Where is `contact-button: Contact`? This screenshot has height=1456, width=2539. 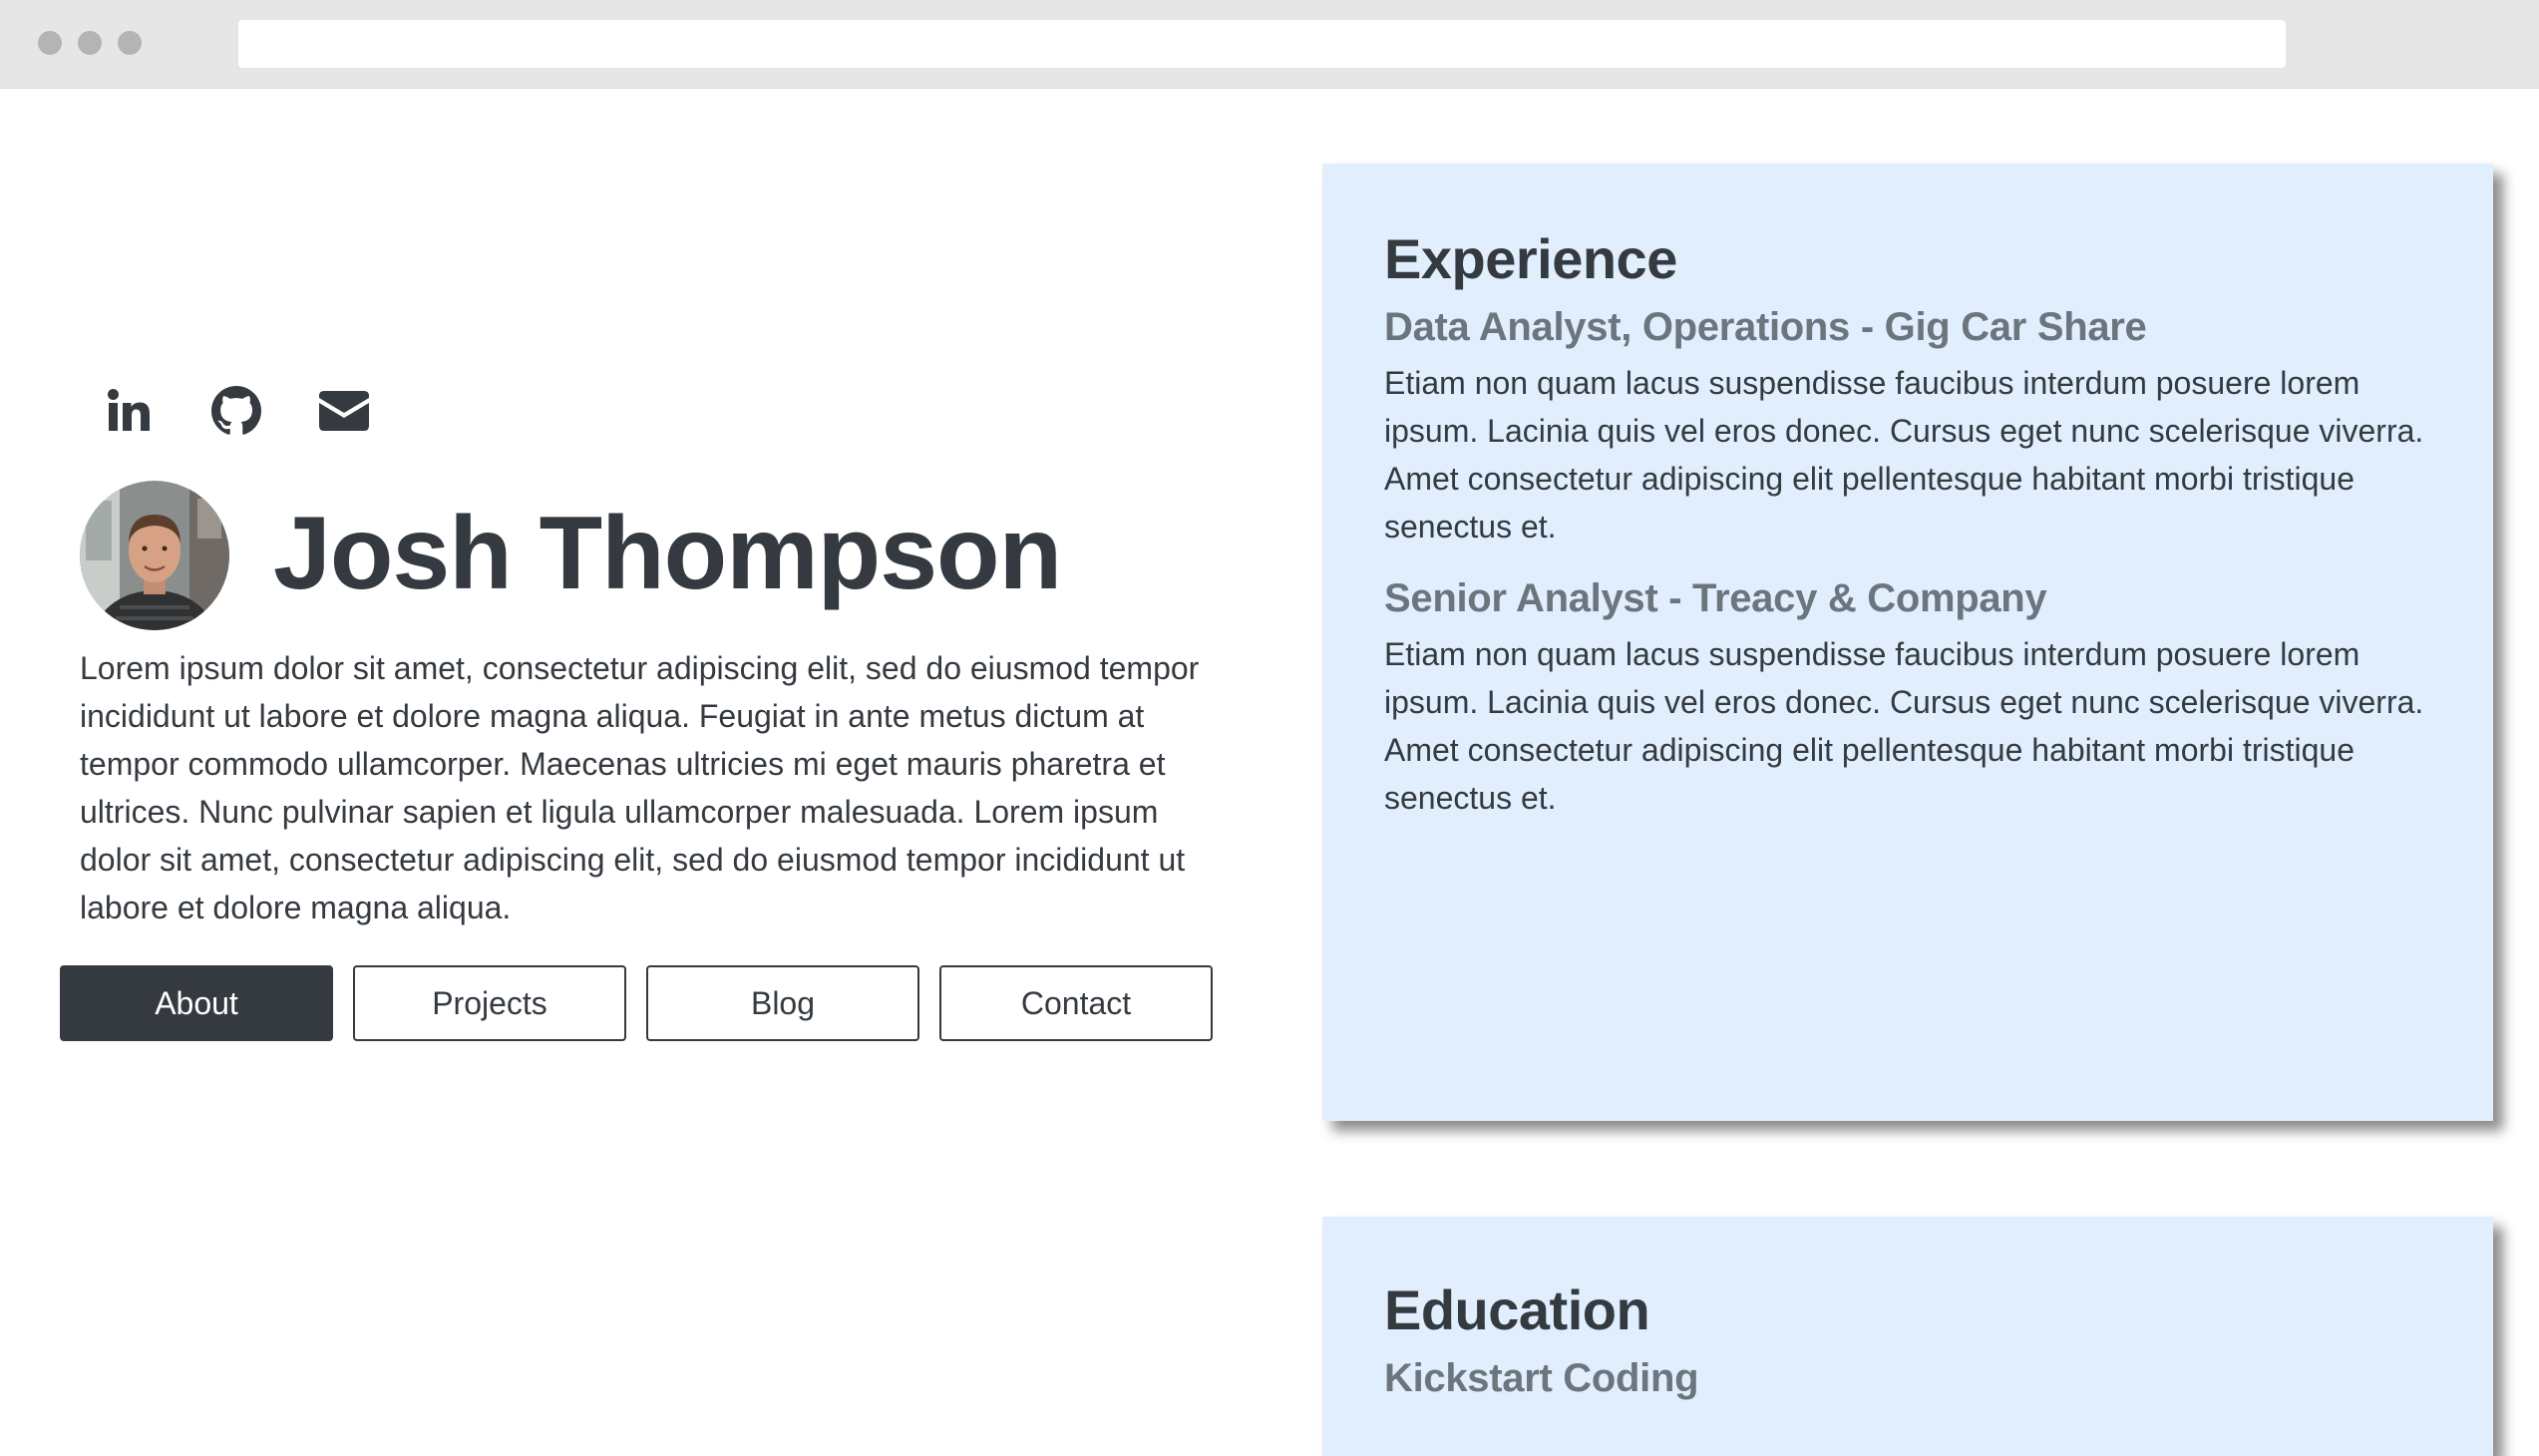 contact-button: Contact is located at coordinates (1076, 1003).